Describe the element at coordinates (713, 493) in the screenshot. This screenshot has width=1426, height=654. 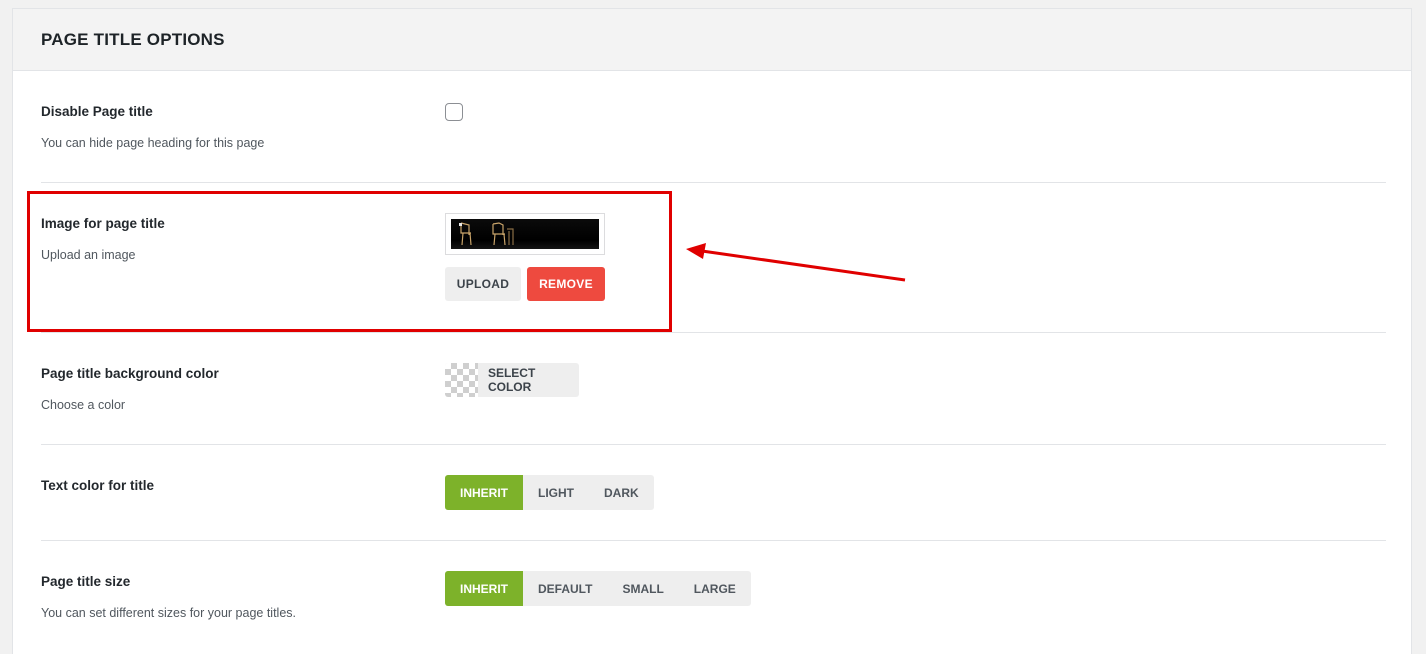
I see `row-text-color-for-title: Text color for title INHERIT LIGHT DARK` at that location.